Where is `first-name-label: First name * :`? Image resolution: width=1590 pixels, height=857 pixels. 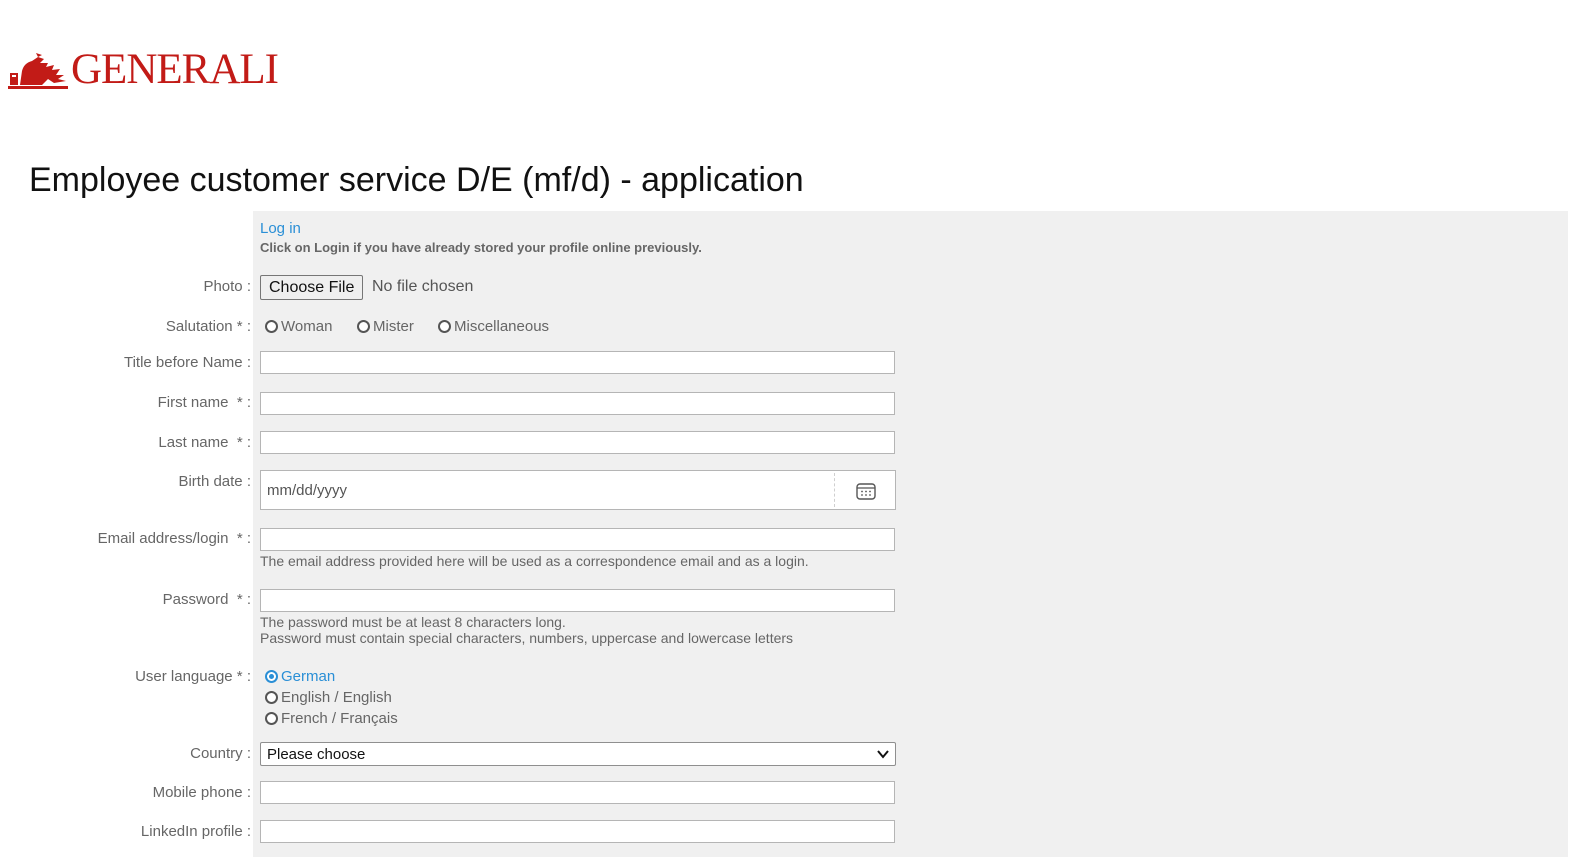 first-name-label: First name * : is located at coordinates (204, 402).